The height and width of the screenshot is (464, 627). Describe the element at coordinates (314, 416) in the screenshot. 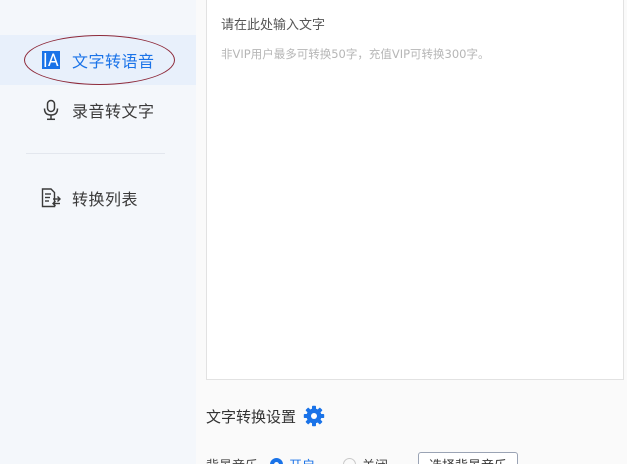

I see `gear-icon` at that location.